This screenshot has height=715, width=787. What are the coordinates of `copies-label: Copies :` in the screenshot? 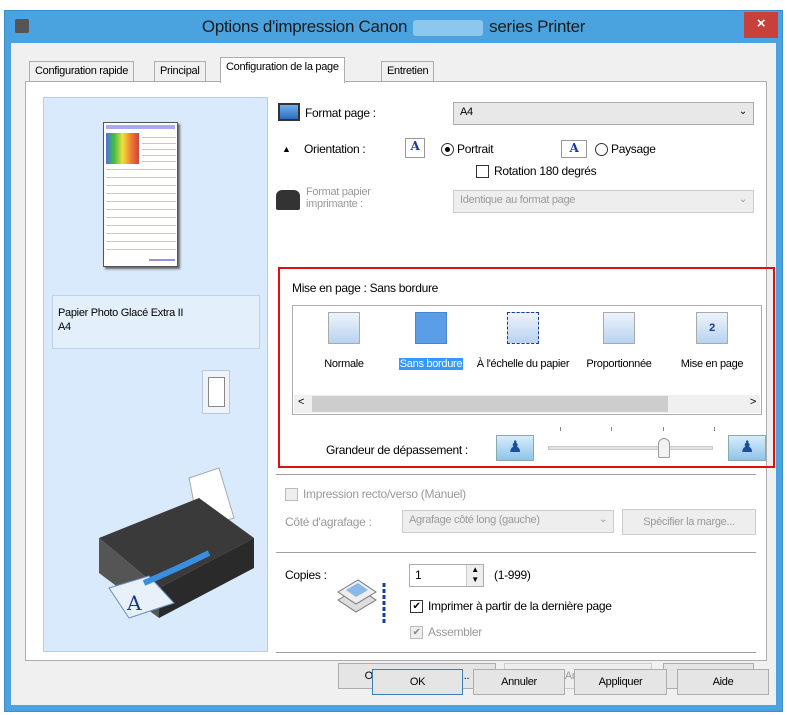 It's located at (306, 575).